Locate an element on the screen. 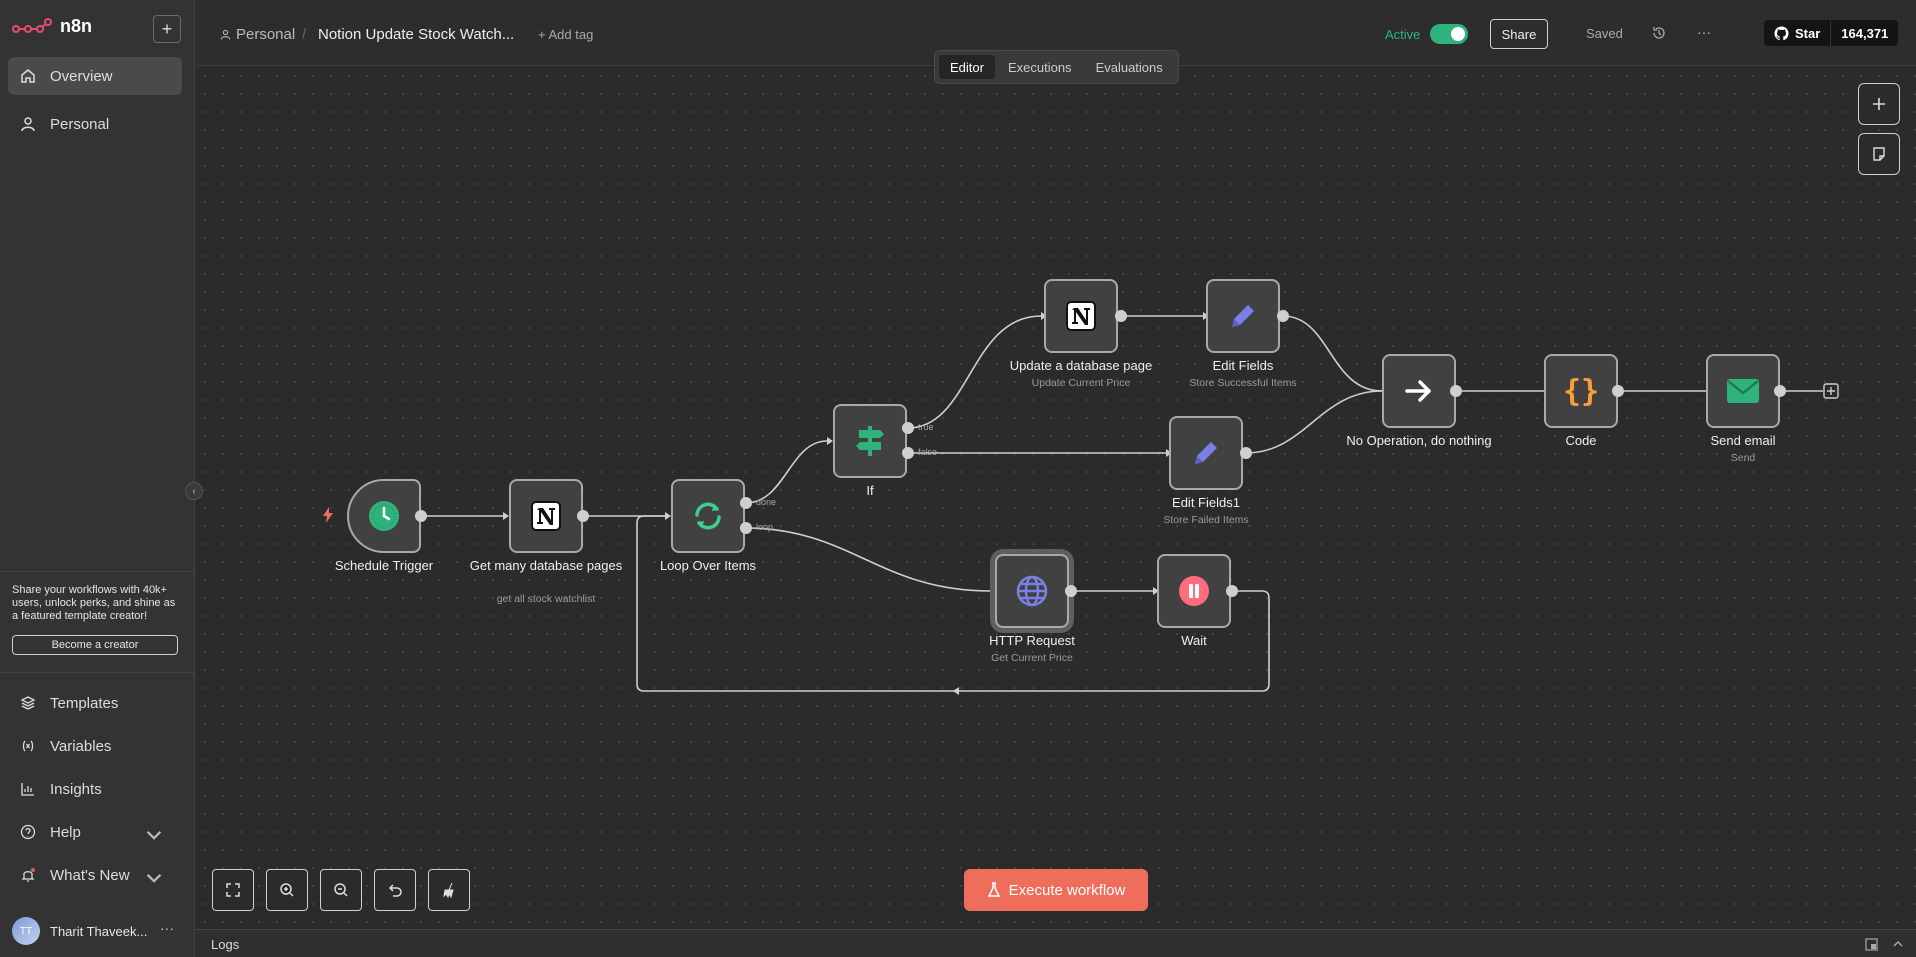 Image resolution: width=1916 pixels, height=957 pixels. node-label: Send email is located at coordinates (1743, 440).